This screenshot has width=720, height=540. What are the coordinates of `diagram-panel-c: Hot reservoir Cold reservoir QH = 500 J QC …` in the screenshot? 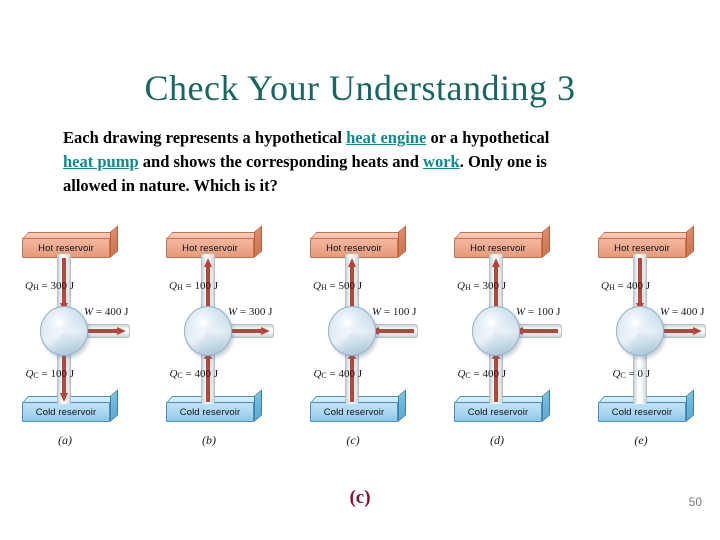 It's located at (360, 346).